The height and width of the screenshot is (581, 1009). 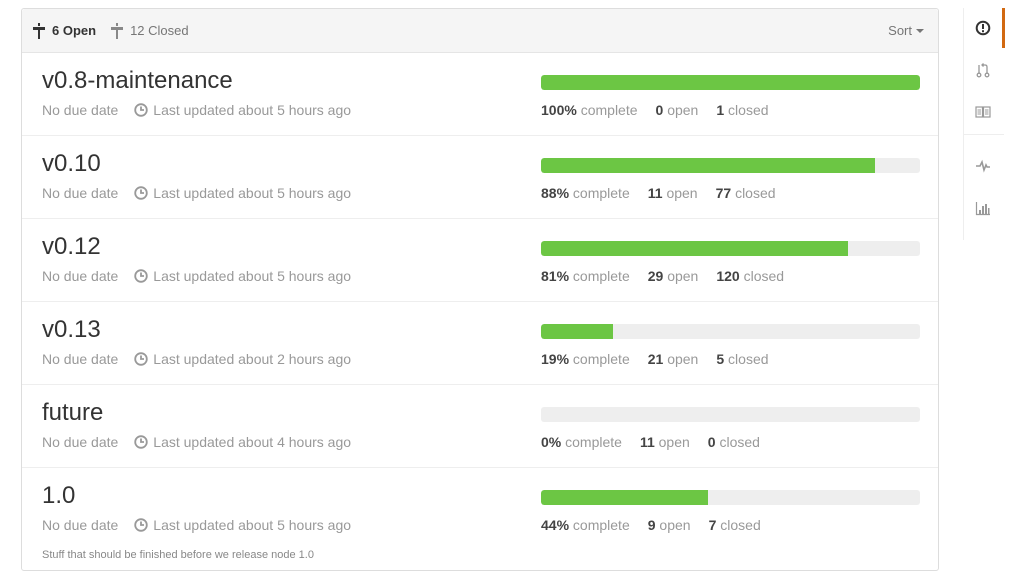 What do you see at coordinates (137, 81) in the screenshot?
I see `milestone-title-link: v0.8-maintenance` at bounding box center [137, 81].